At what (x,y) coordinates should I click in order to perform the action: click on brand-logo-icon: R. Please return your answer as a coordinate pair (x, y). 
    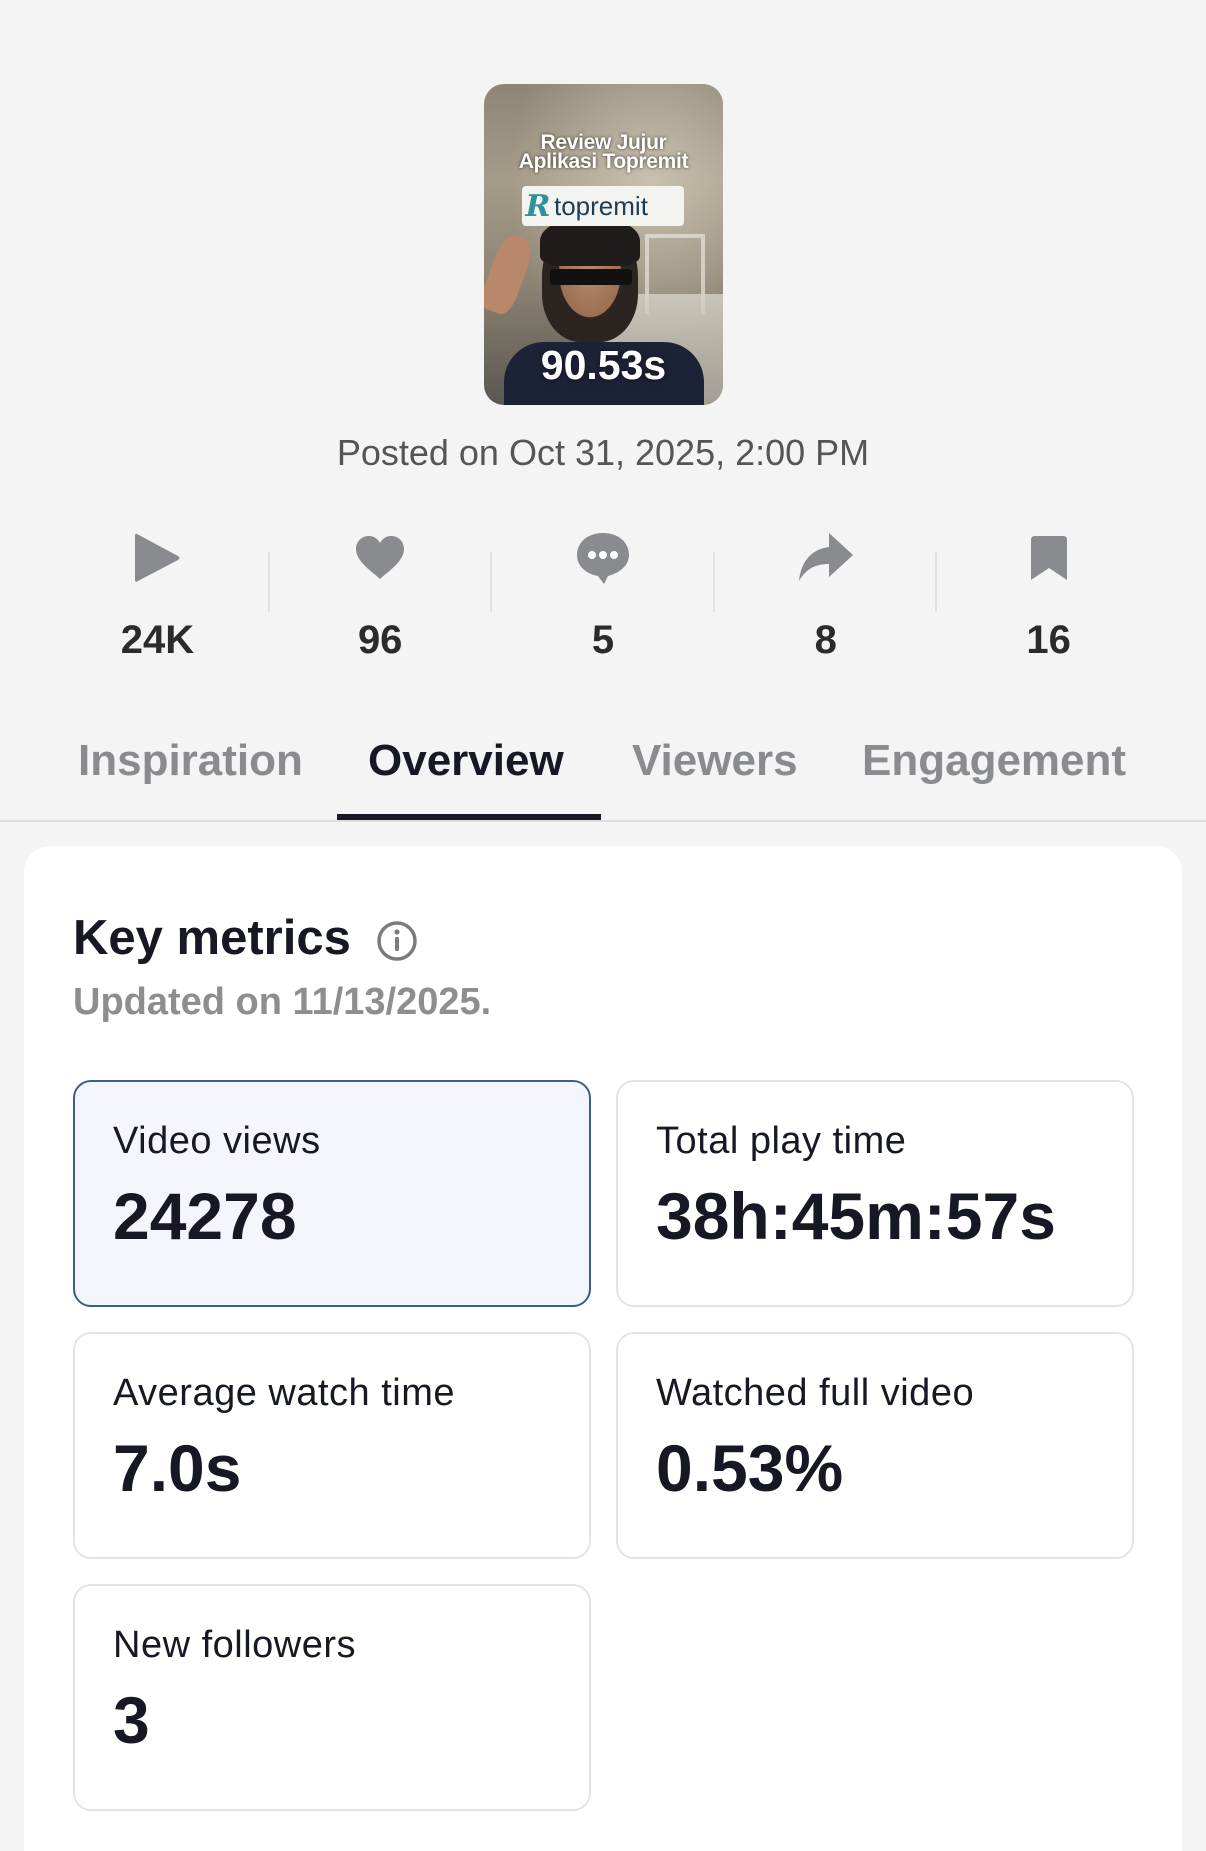
    Looking at the image, I should click on (538, 206).